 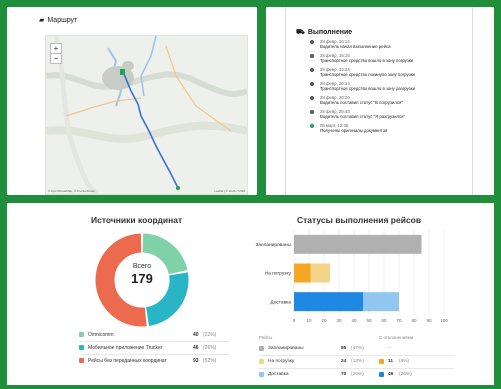 I want to click on x-tick-label: 20, so click(x=324, y=320).